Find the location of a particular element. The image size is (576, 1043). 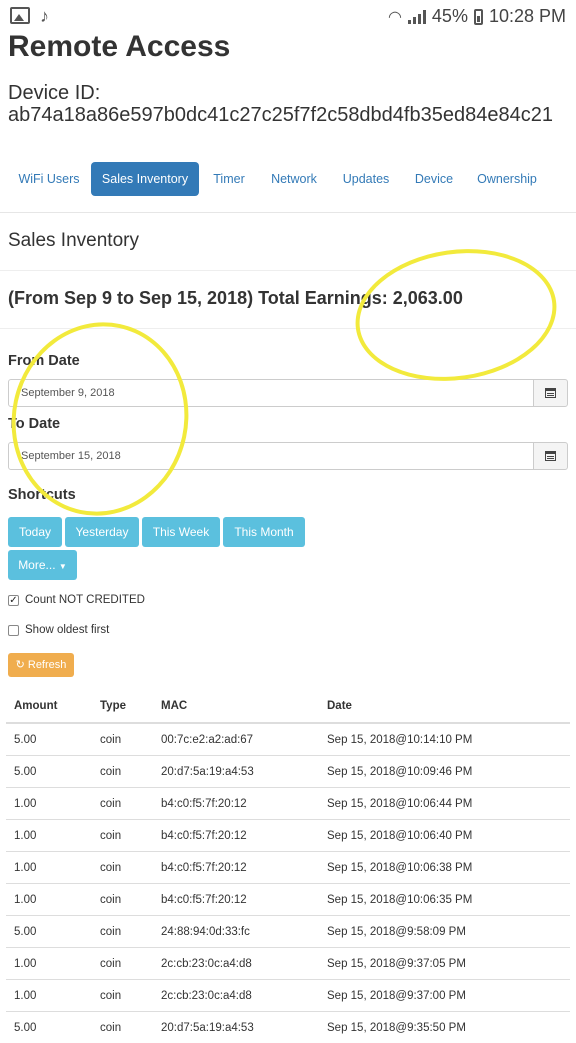

mac-cell: 00:7c:e2:a2:ad:67 is located at coordinates (236, 739).